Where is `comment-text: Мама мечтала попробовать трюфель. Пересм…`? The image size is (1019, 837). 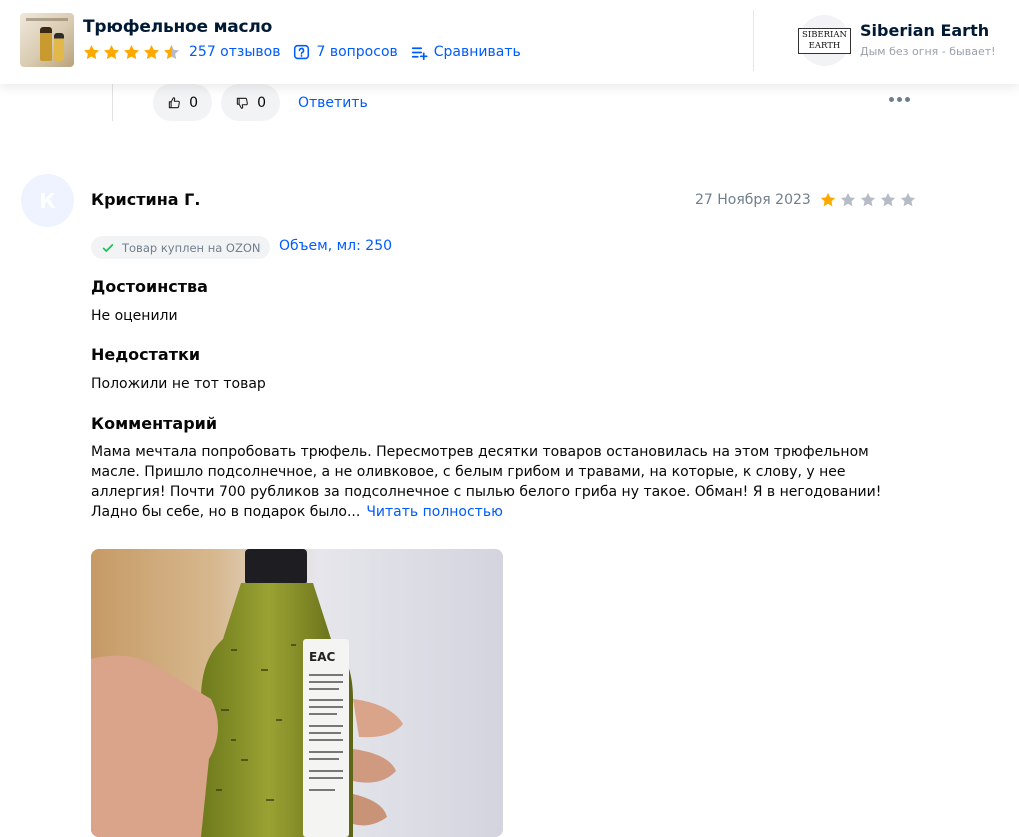
comment-text: Мама мечтала попробовать трюфель. Пересм… is located at coordinates (501, 482).